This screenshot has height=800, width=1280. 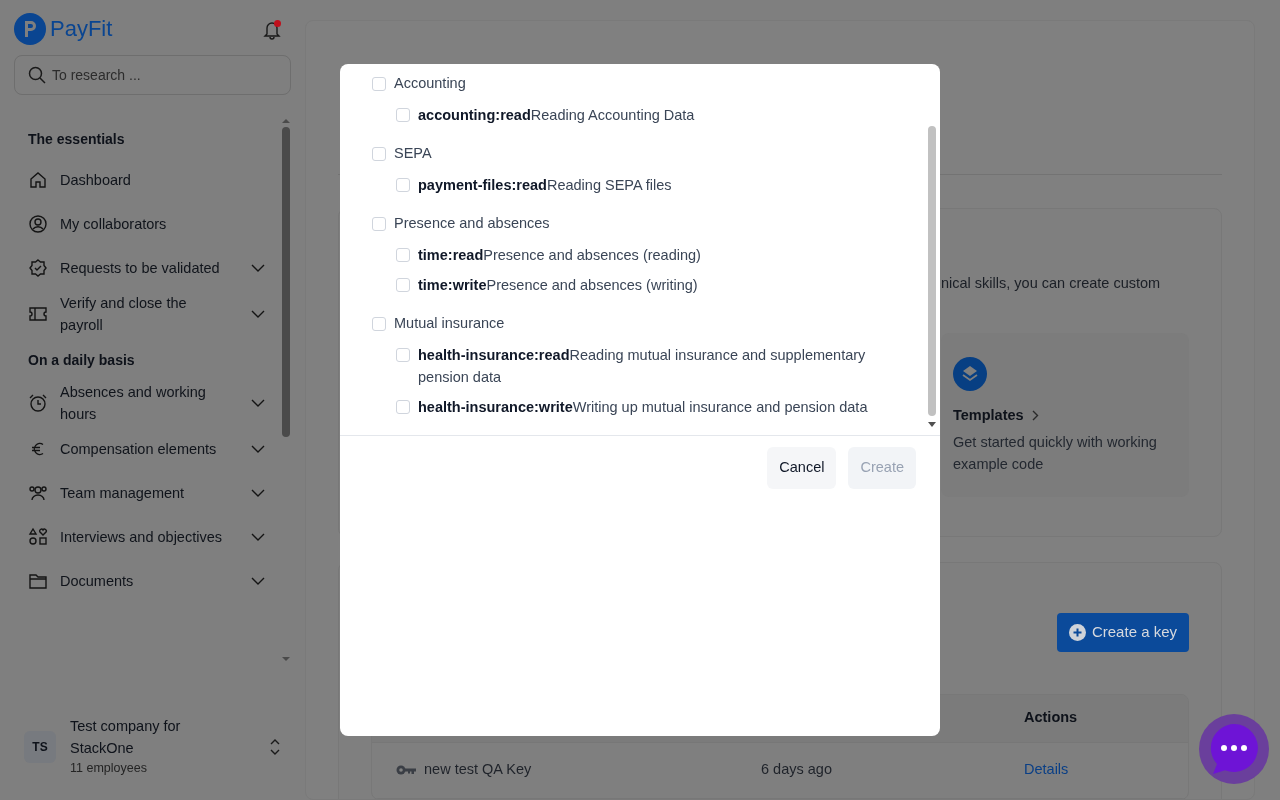 What do you see at coordinates (545, 185) in the screenshot?
I see `scope-label: payment-files:readReading SEPA files` at bounding box center [545, 185].